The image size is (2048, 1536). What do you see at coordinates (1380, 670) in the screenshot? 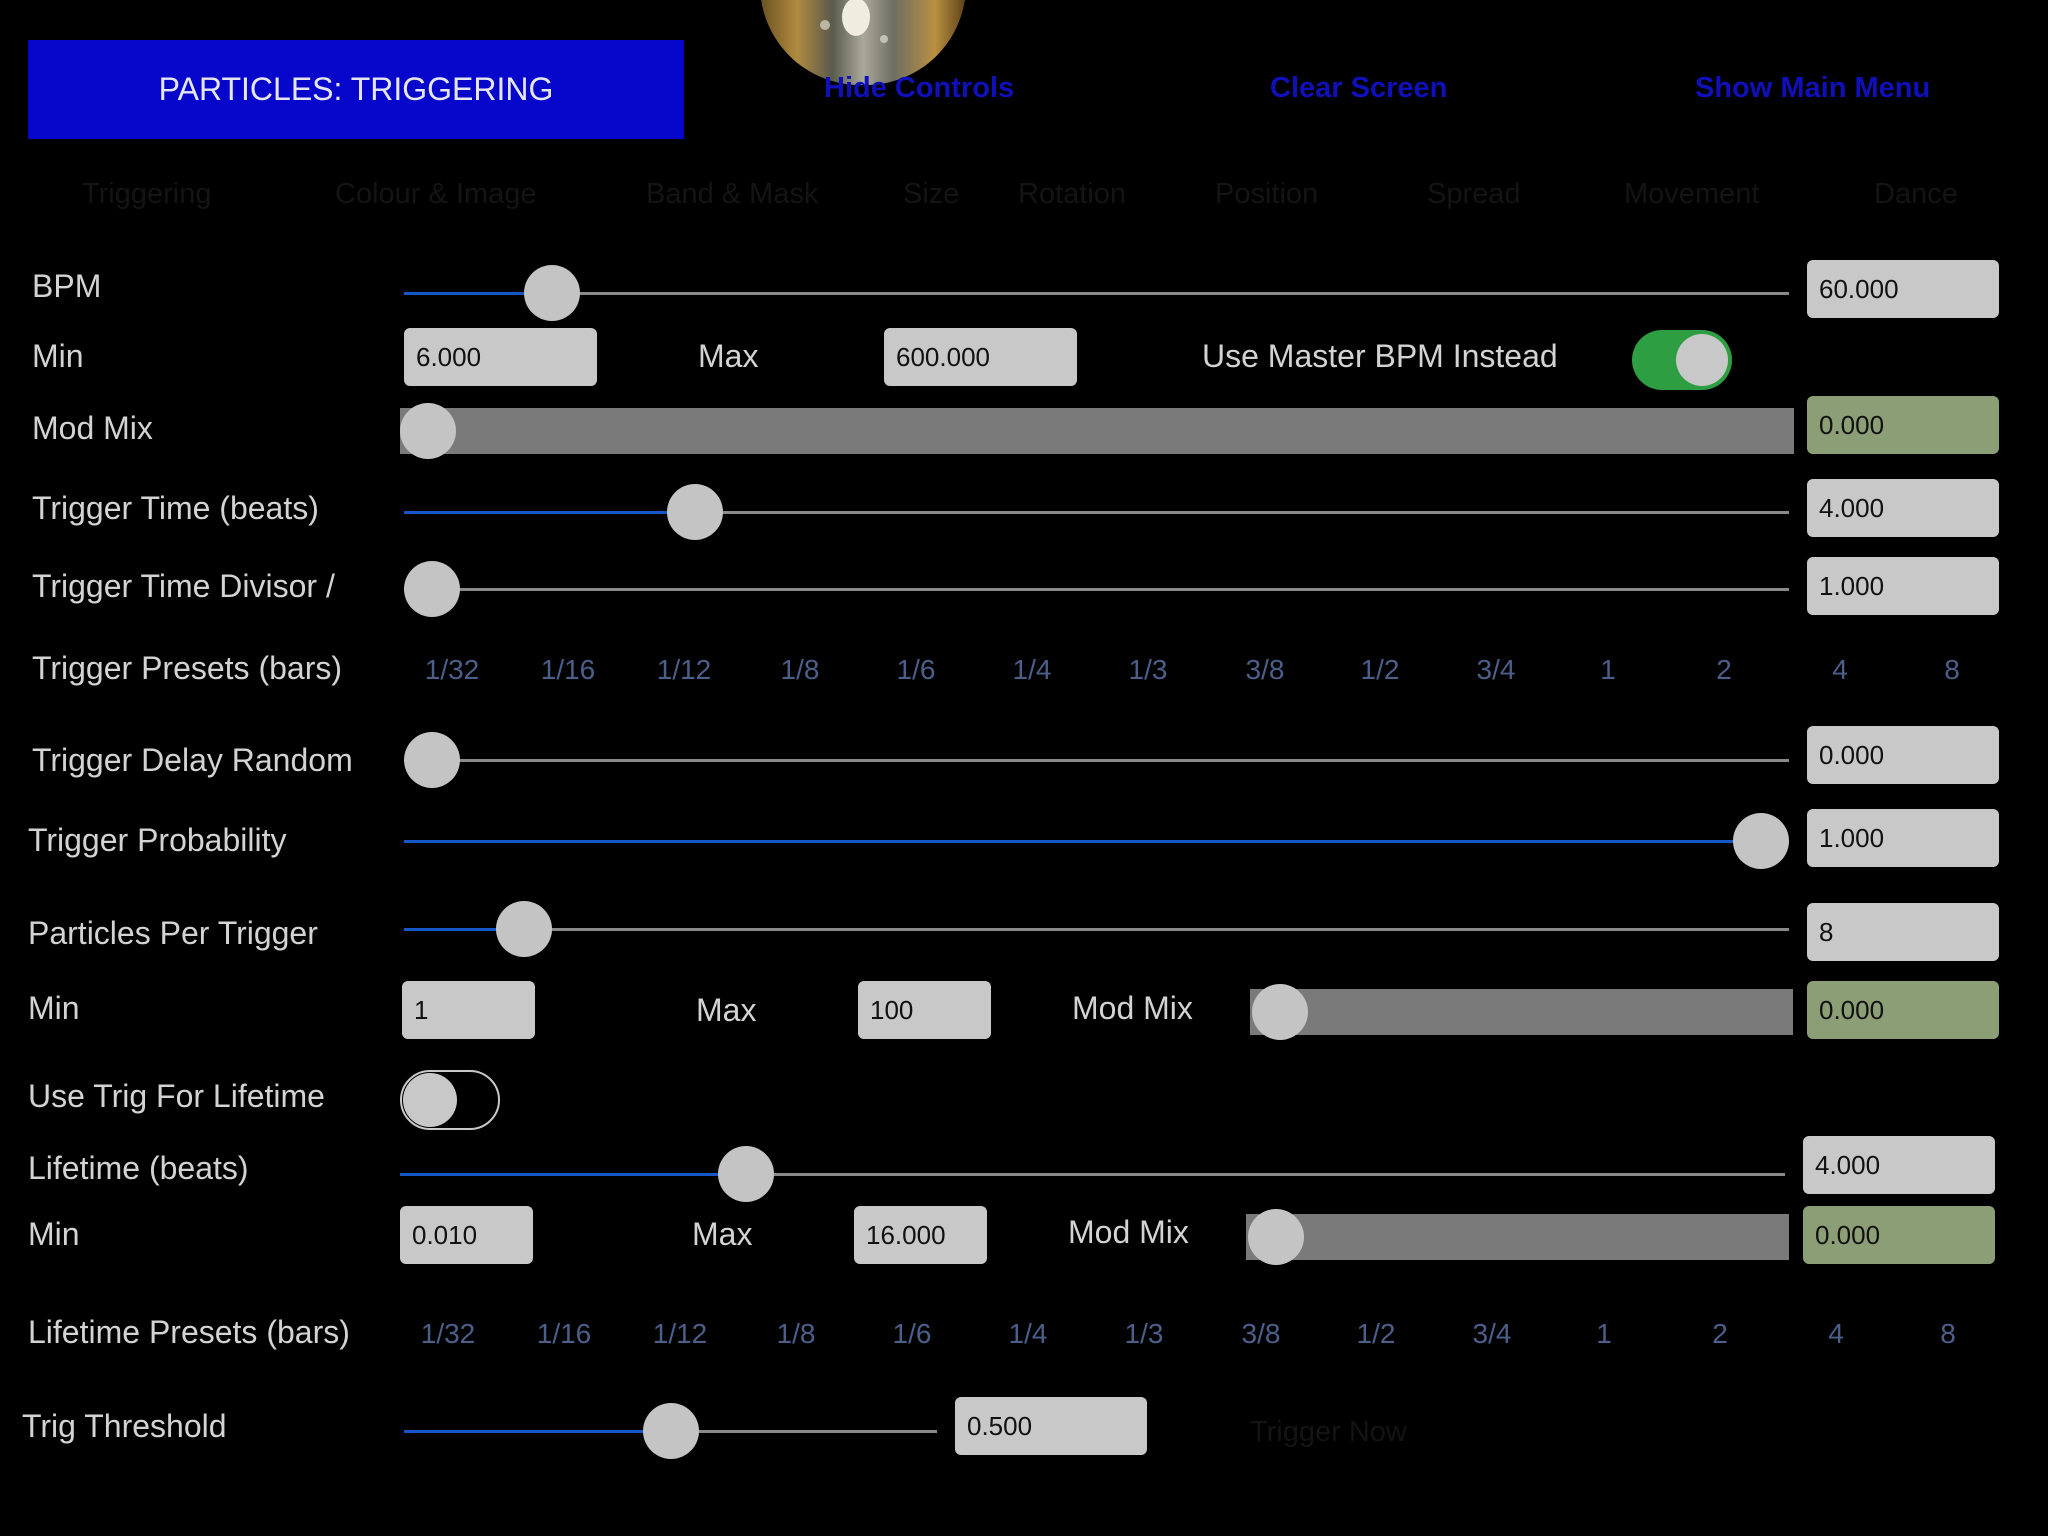
I see `trigger-preset-button: 1/2` at bounding box center [1380, 670].